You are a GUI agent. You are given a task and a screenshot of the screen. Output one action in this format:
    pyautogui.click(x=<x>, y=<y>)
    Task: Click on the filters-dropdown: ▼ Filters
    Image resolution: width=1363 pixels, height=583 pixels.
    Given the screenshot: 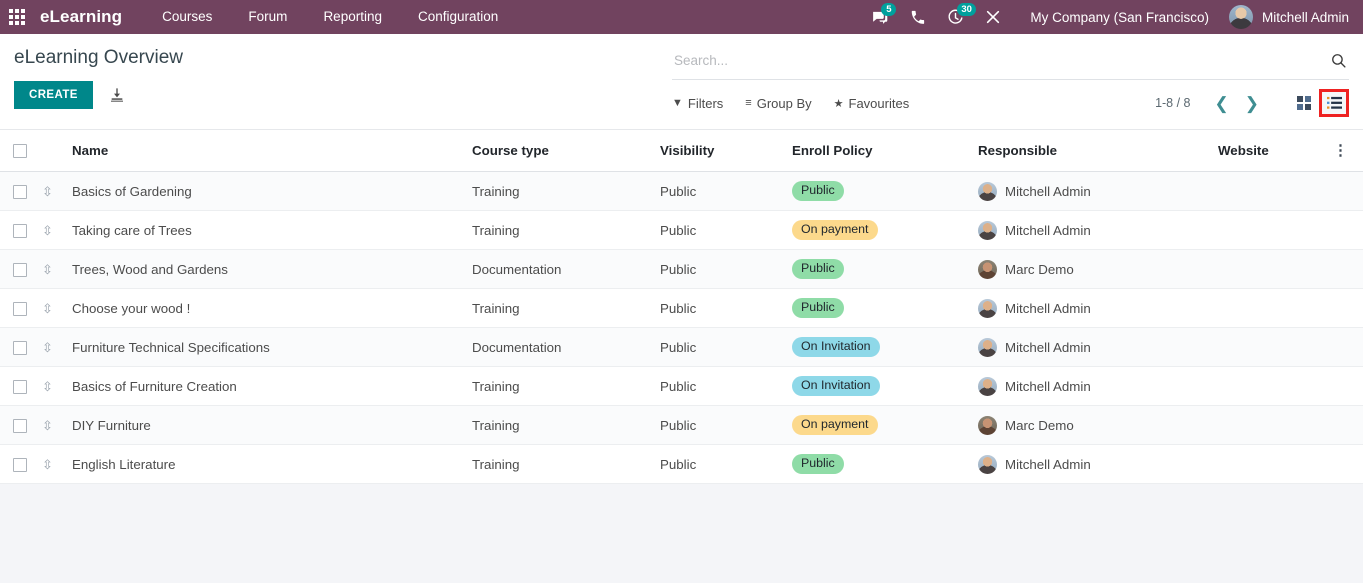 What is the action you would take?
    pyautogui.click(x=697, y=103)
    